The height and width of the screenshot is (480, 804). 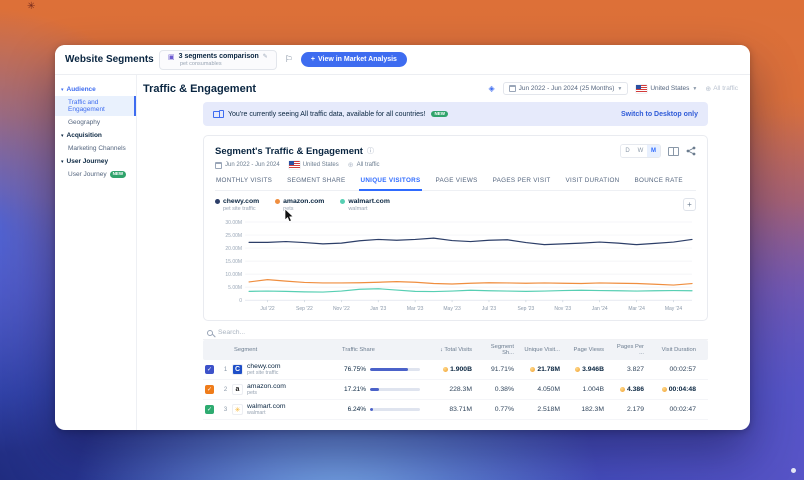 I want to click on segment-cell: ✳ walmart.com walmart, so click(x=286, y=409).